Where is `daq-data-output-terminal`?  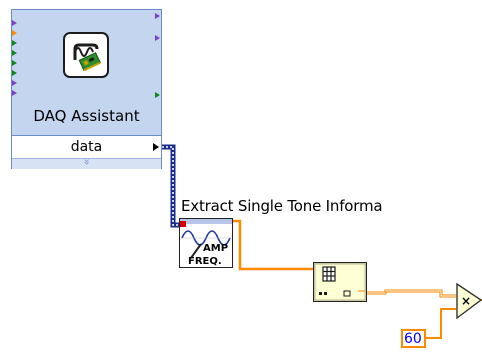
daq-data-output-terminal is located at coordinates (156, 147).